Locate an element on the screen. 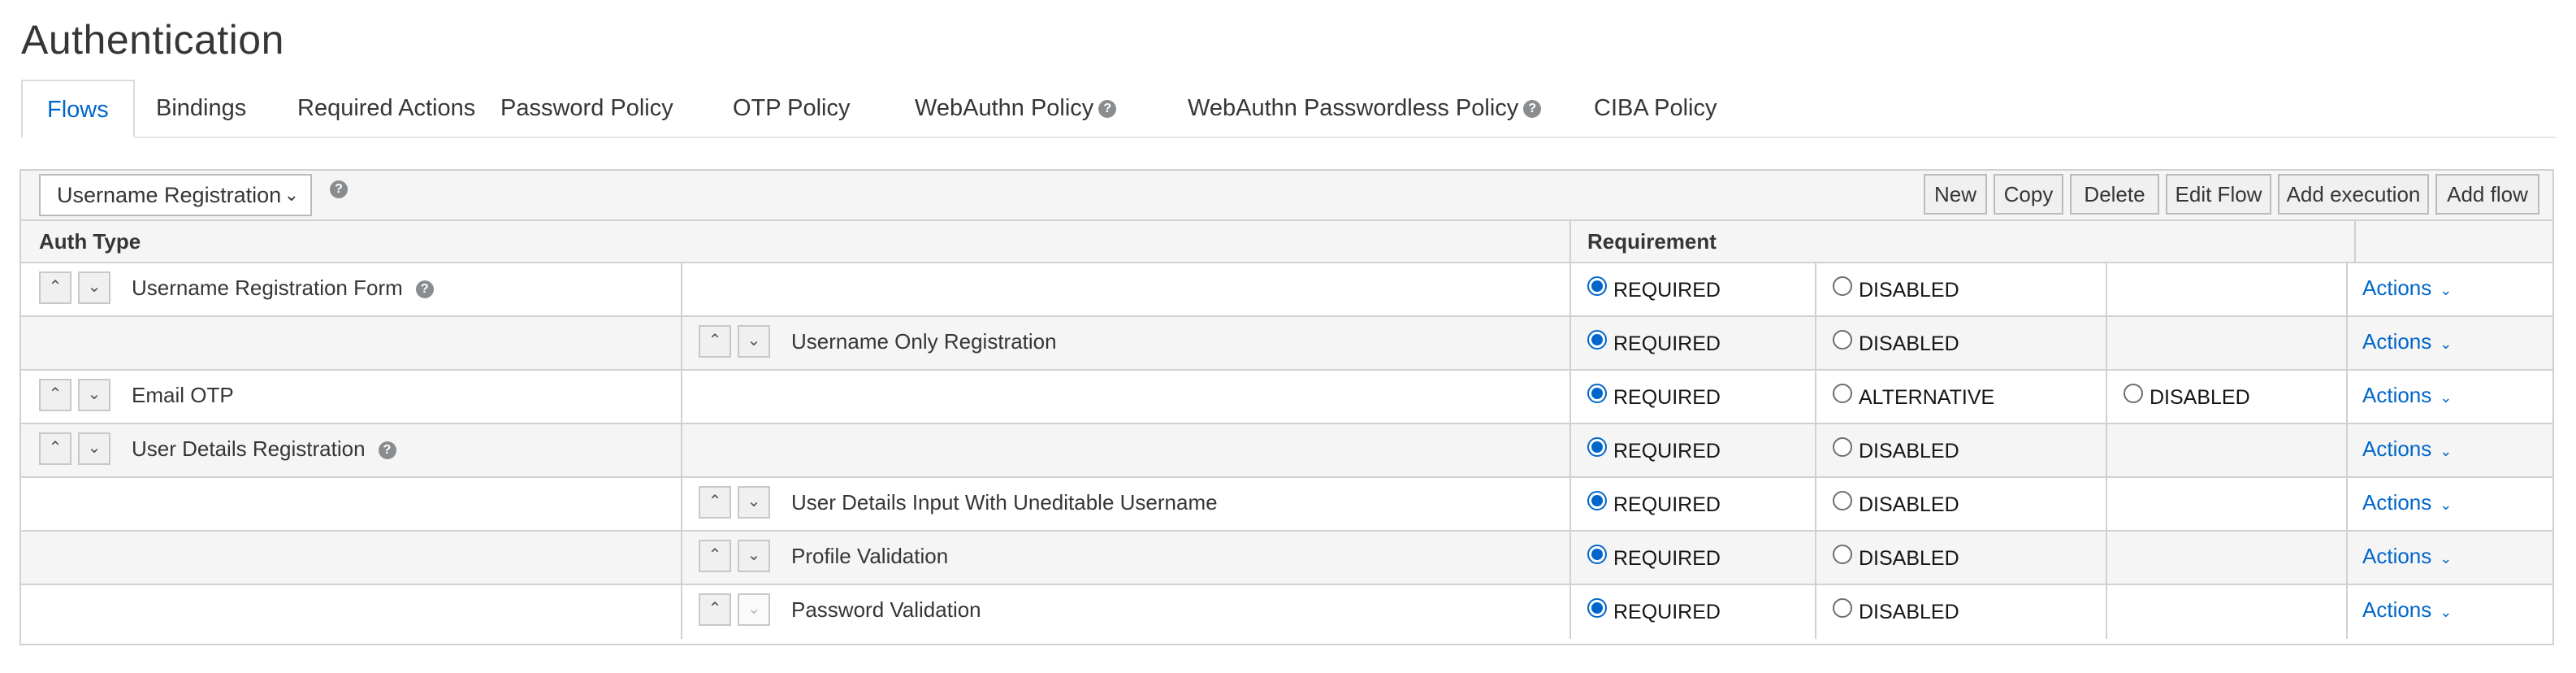 The width and height of the screenshot is (2576, 673). tab-label: WebAuthn Policy is located at coordinates (1004, 108).